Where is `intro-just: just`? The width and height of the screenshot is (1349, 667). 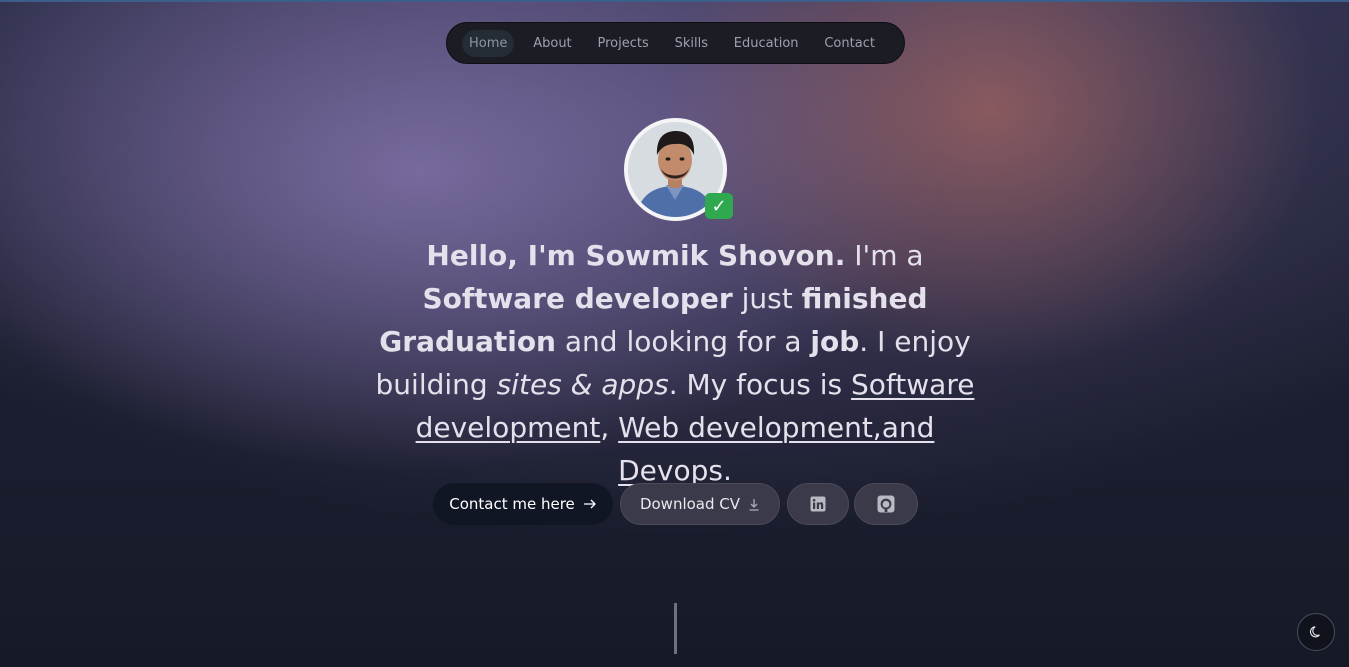
intro-just: just is located at coordinates (767, 298).